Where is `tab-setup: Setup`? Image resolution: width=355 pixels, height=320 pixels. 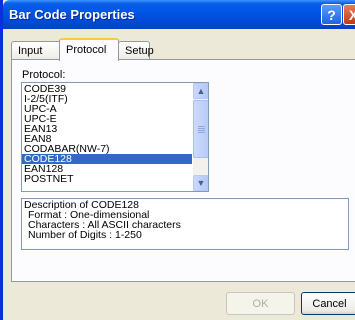
tab-setup: Setup is located at coordinates (136, 50).